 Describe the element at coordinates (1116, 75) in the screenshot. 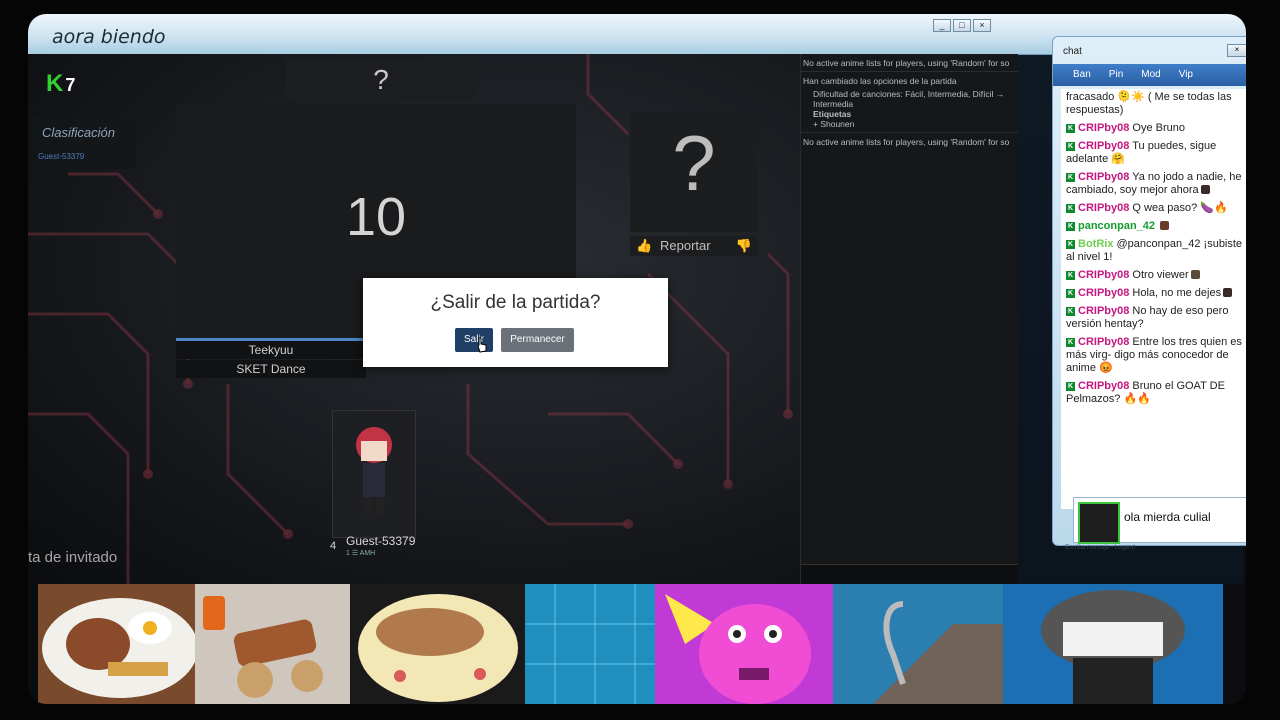

I see `tab-pin: Pin` at that location.